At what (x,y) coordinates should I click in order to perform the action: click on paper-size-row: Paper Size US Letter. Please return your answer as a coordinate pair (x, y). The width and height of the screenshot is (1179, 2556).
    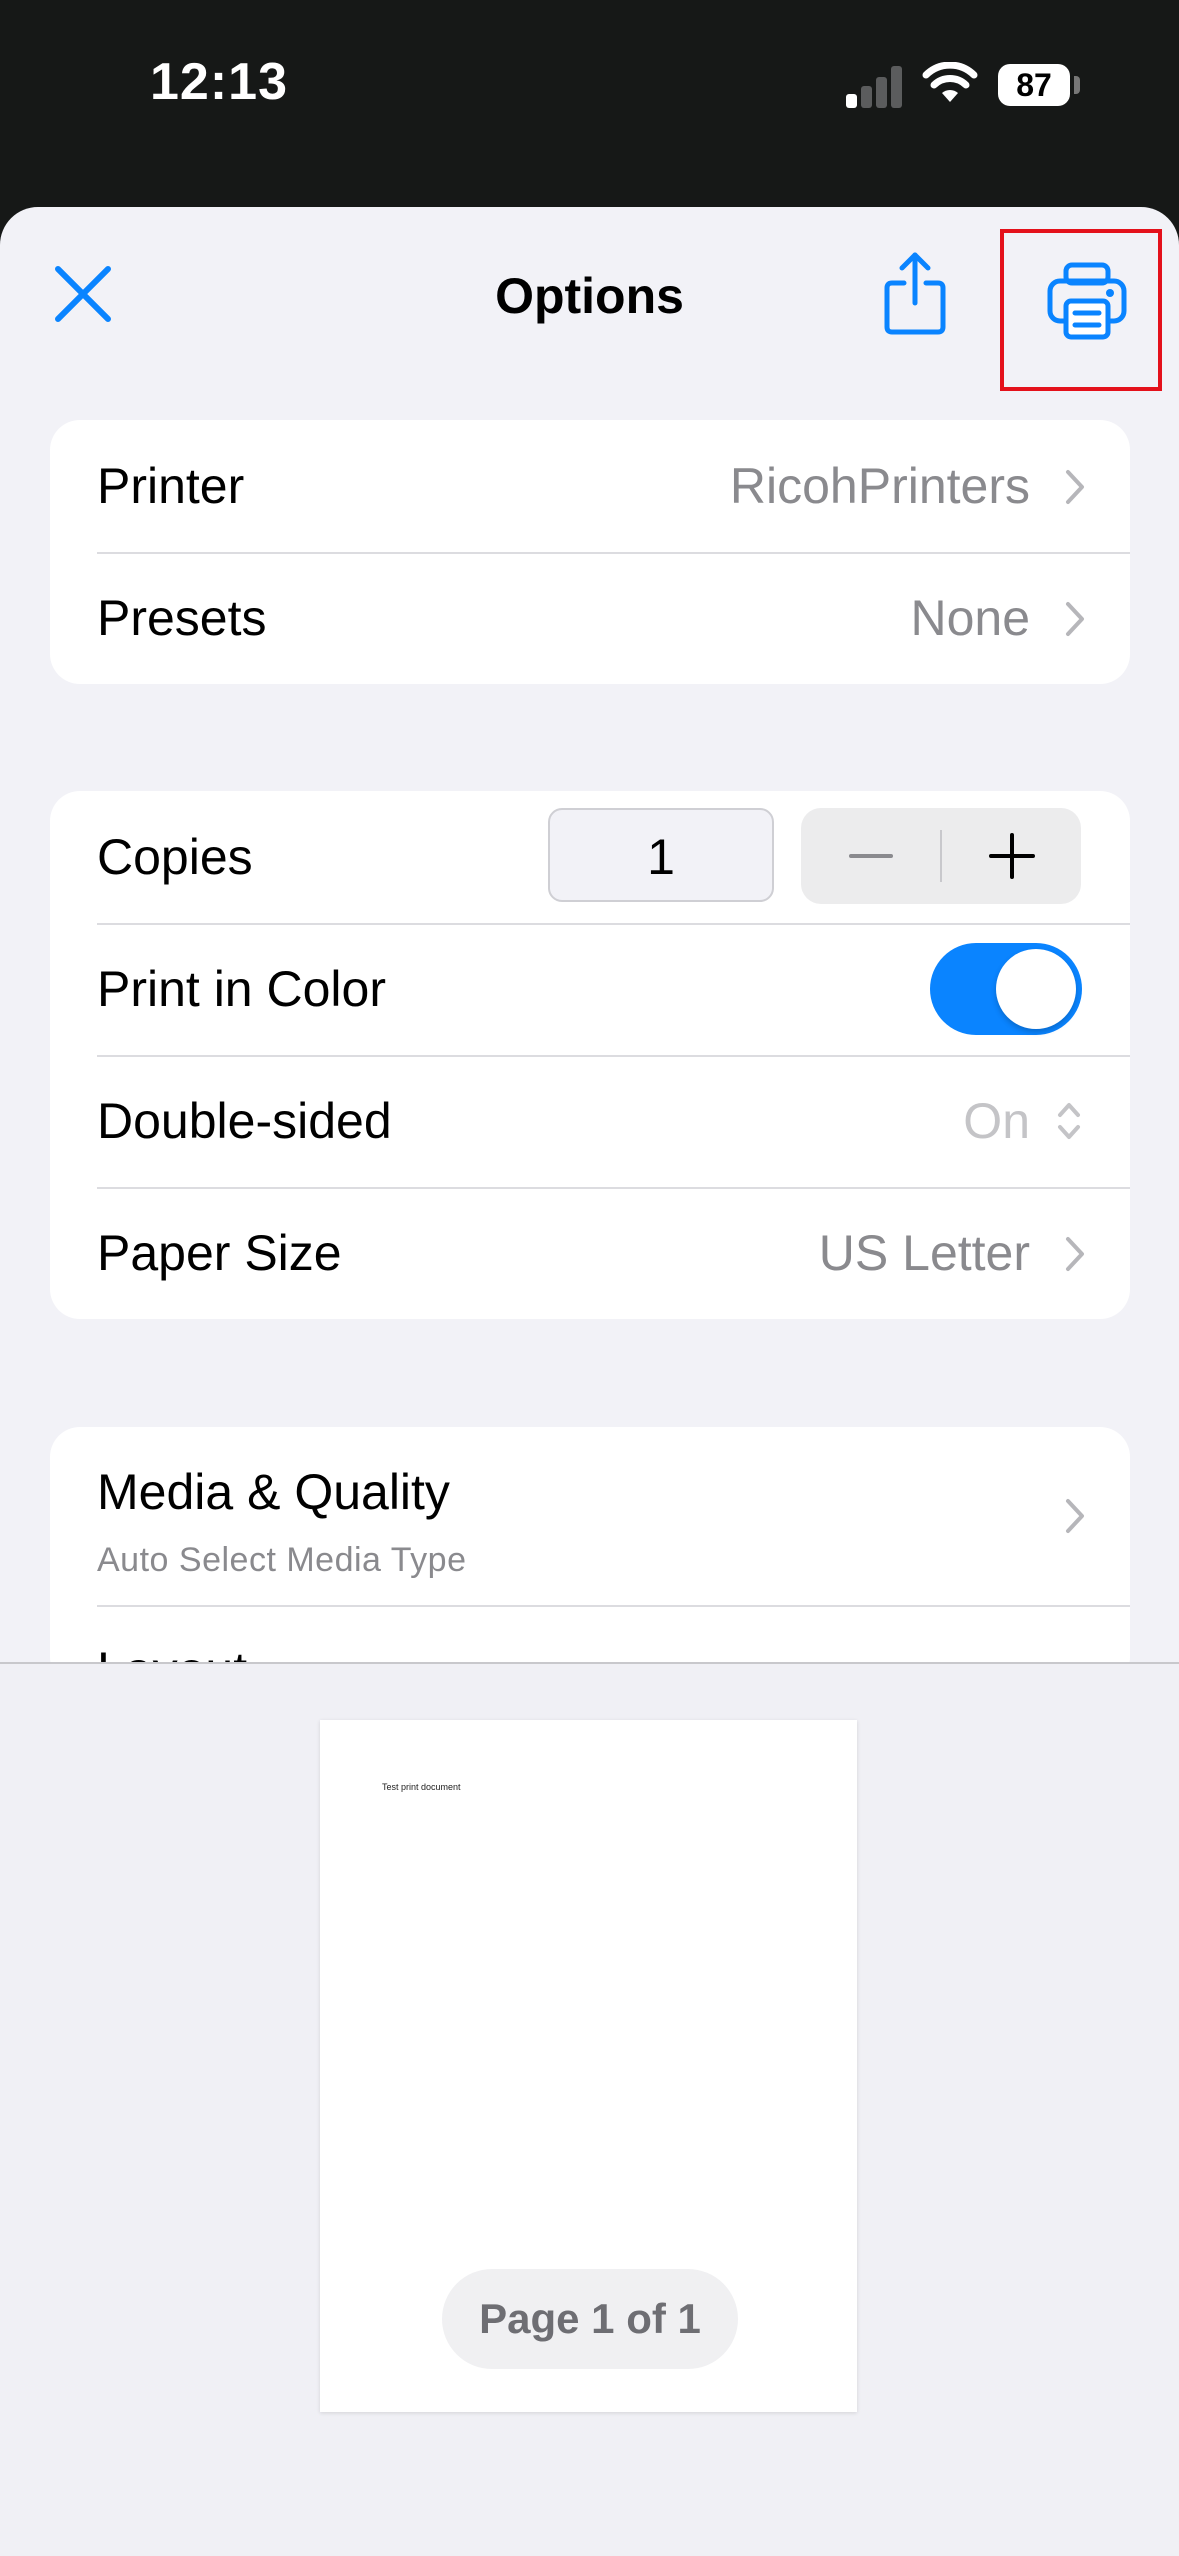
    Looking at the image, I should click on (590, 1253).